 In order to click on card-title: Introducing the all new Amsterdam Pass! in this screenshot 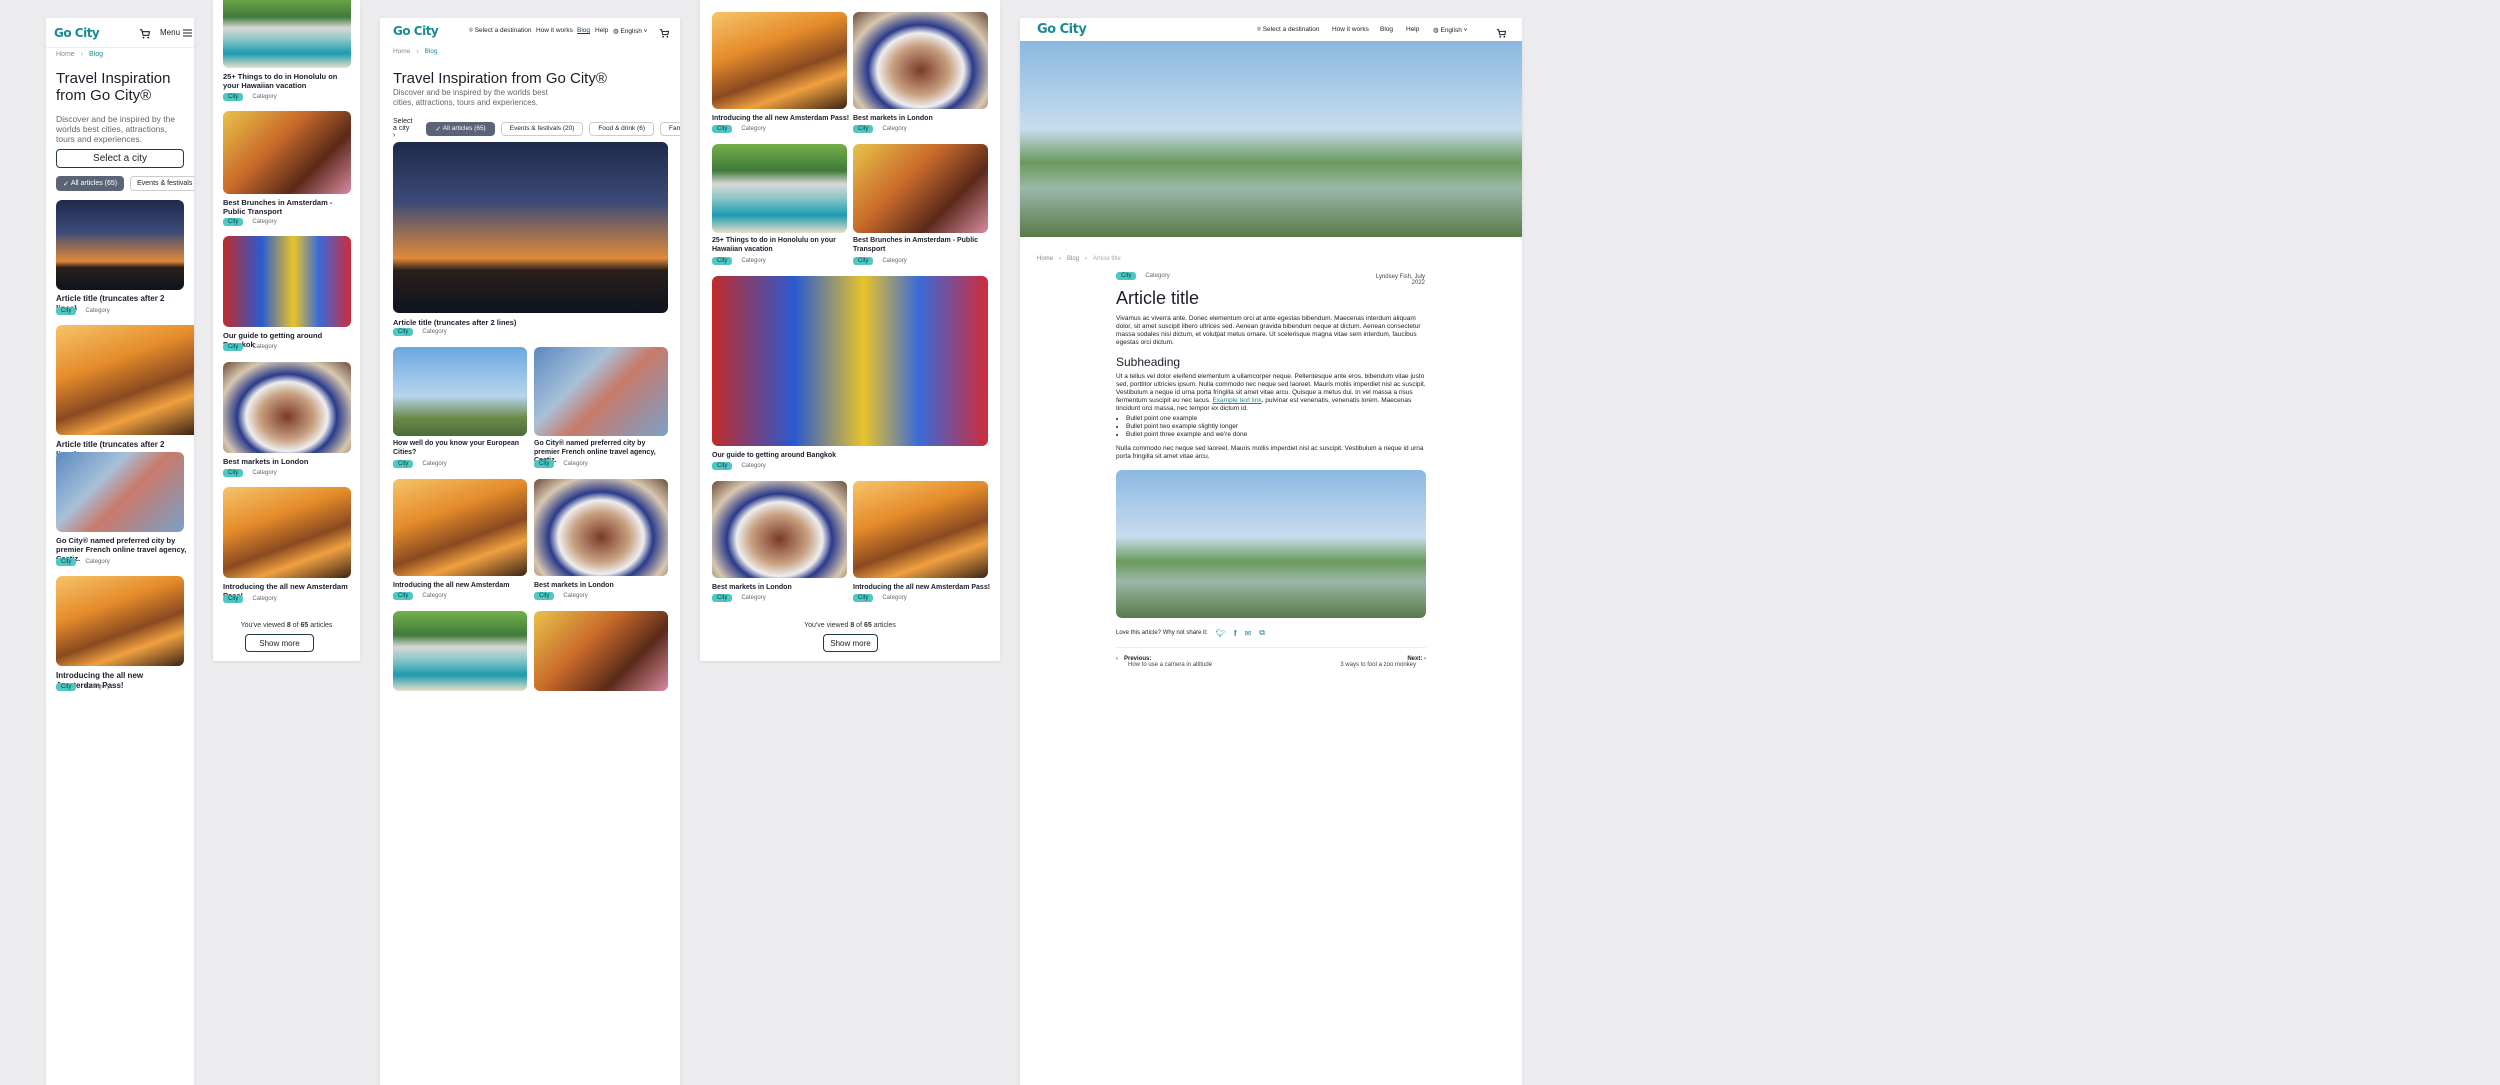, I will do `click(921, 588)`.